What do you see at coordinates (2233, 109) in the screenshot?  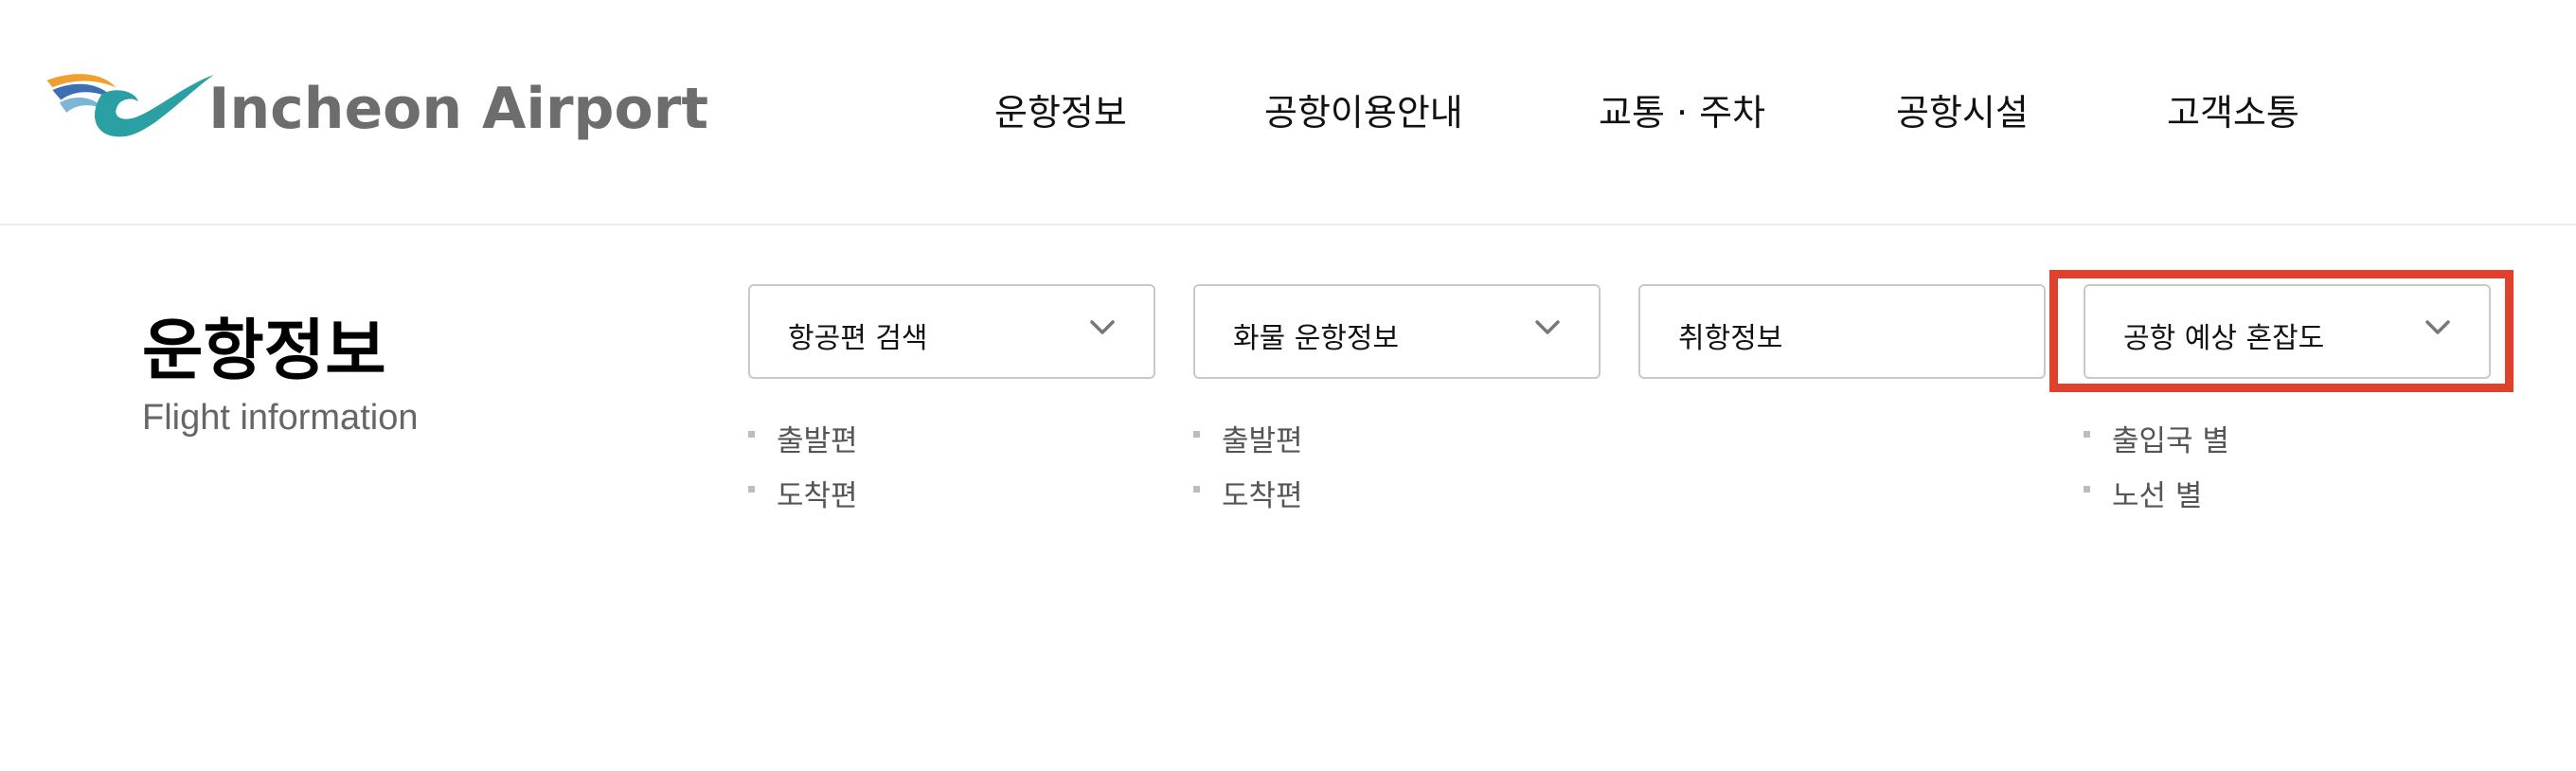 I see `nav-item-customer: 고객소통` at bounding box center [2233, 109].